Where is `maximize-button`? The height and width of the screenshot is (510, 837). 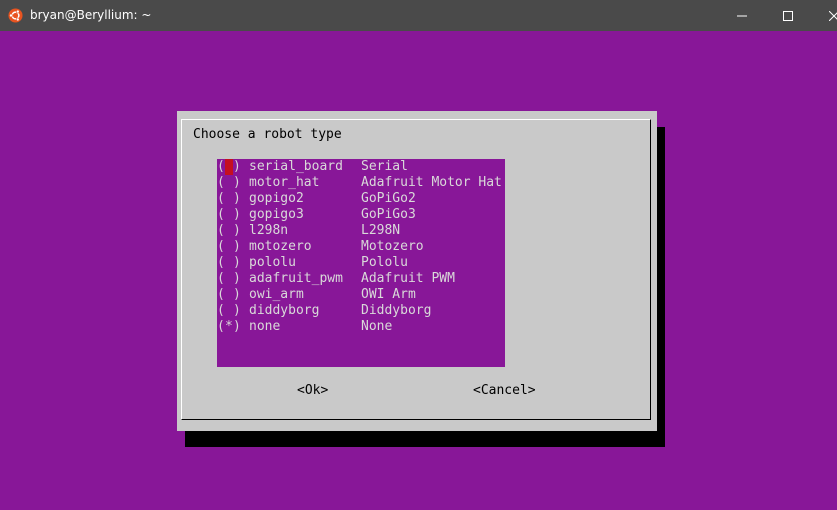
maximize-button is located at coordinates (788, 15).